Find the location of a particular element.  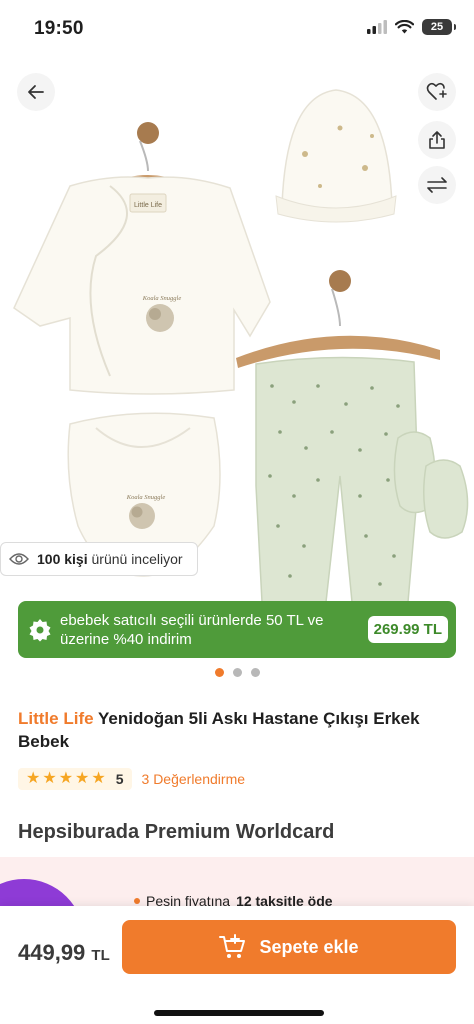

cart-add-icon is located at coordinates (232, 946).